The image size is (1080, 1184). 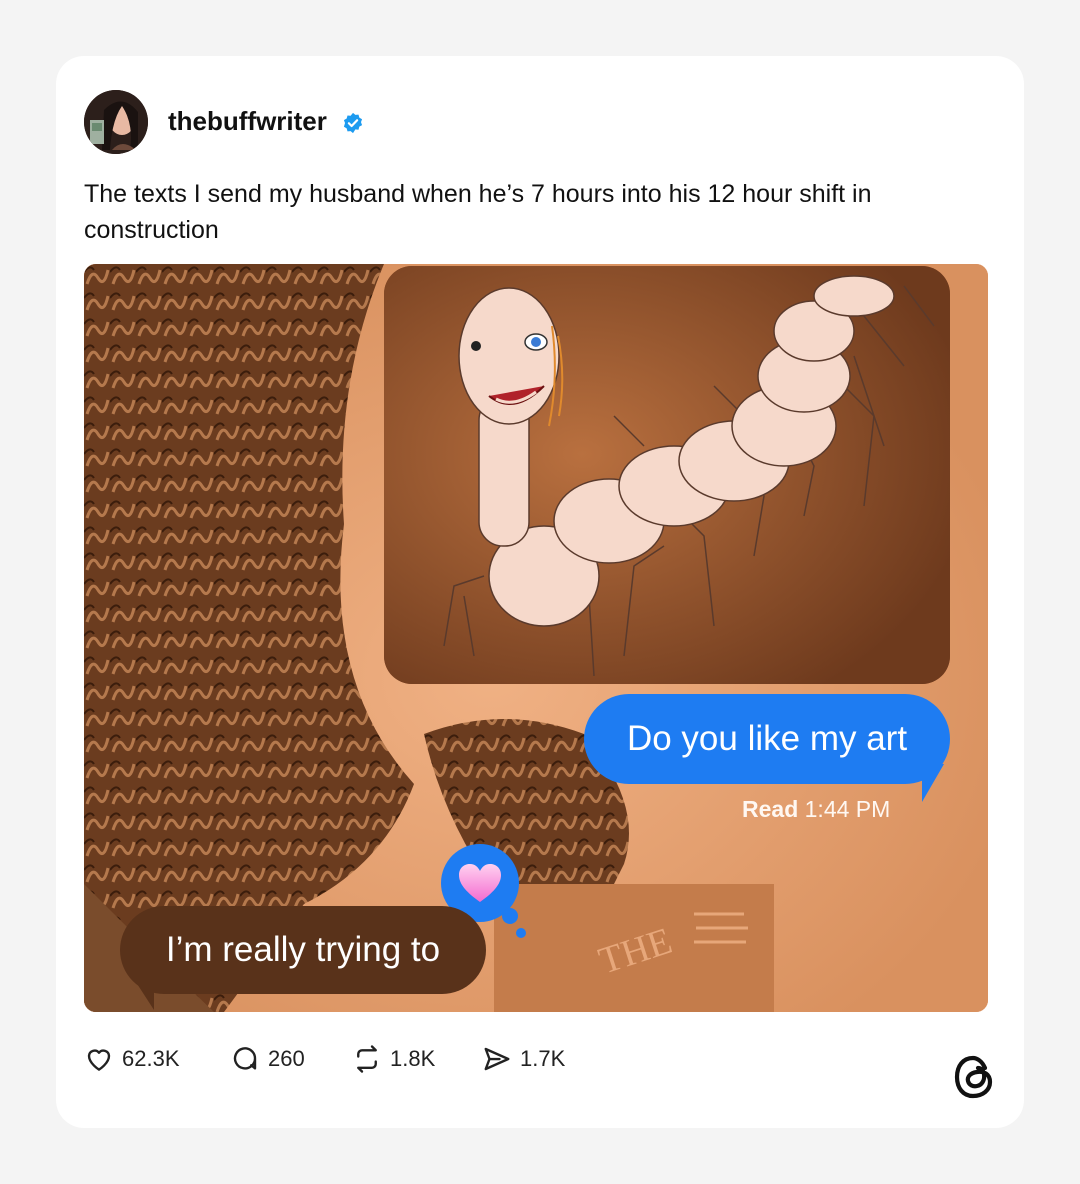 I want to click on repost-button: 1.8K, so click(x=393, y=1059).